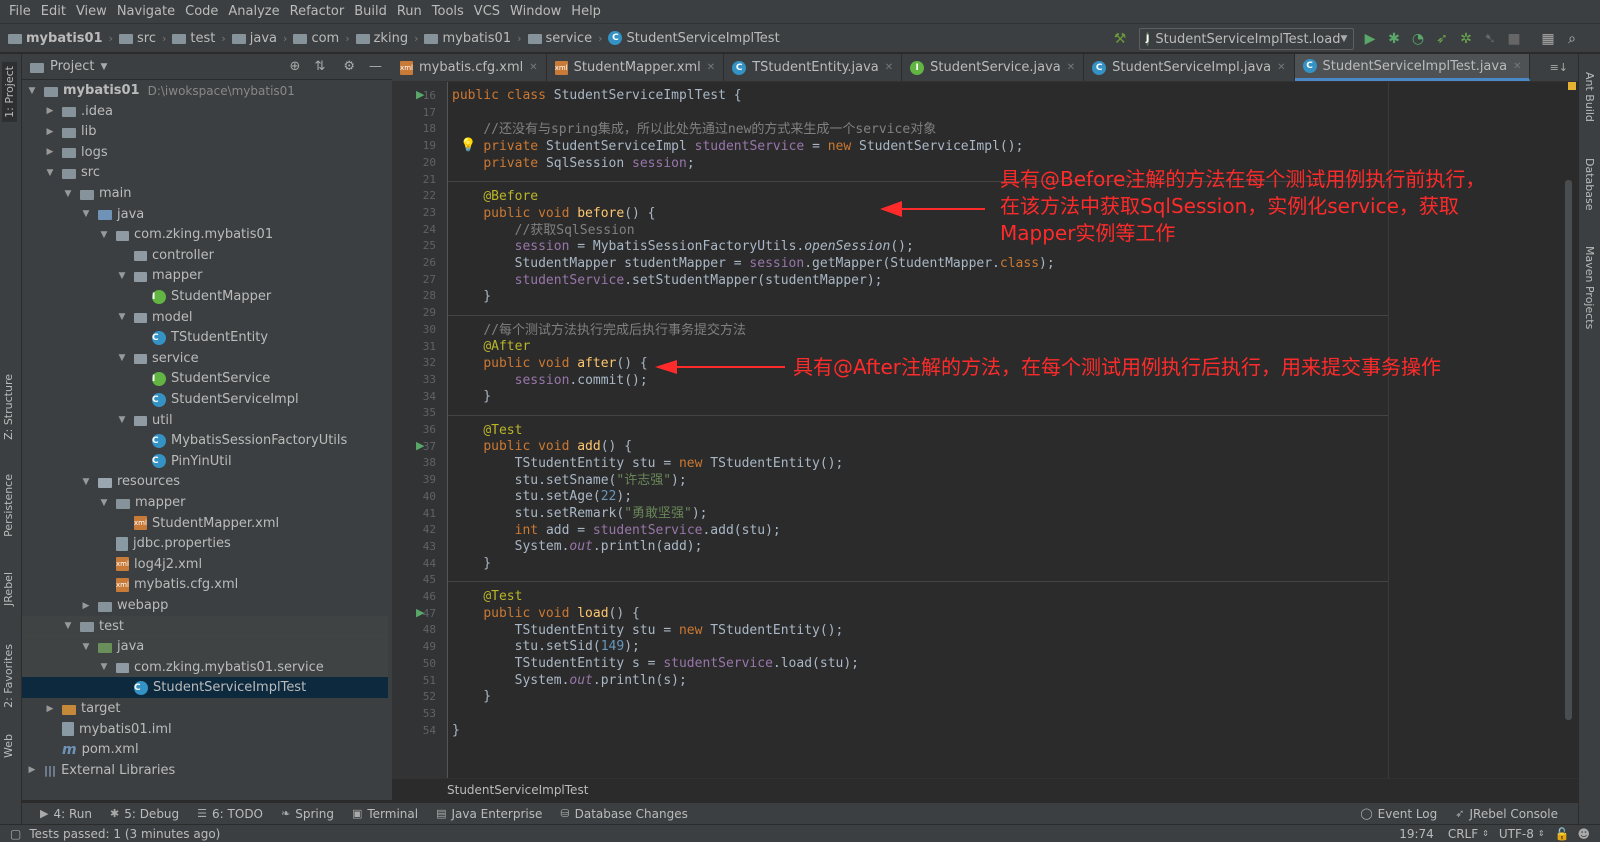 The height and width of the screenshot is (842, 1600). What do you see at coordinates (207, 214) in the screenshot?
I see `tree-item: ▼ java` at bounding box center [207, 214].